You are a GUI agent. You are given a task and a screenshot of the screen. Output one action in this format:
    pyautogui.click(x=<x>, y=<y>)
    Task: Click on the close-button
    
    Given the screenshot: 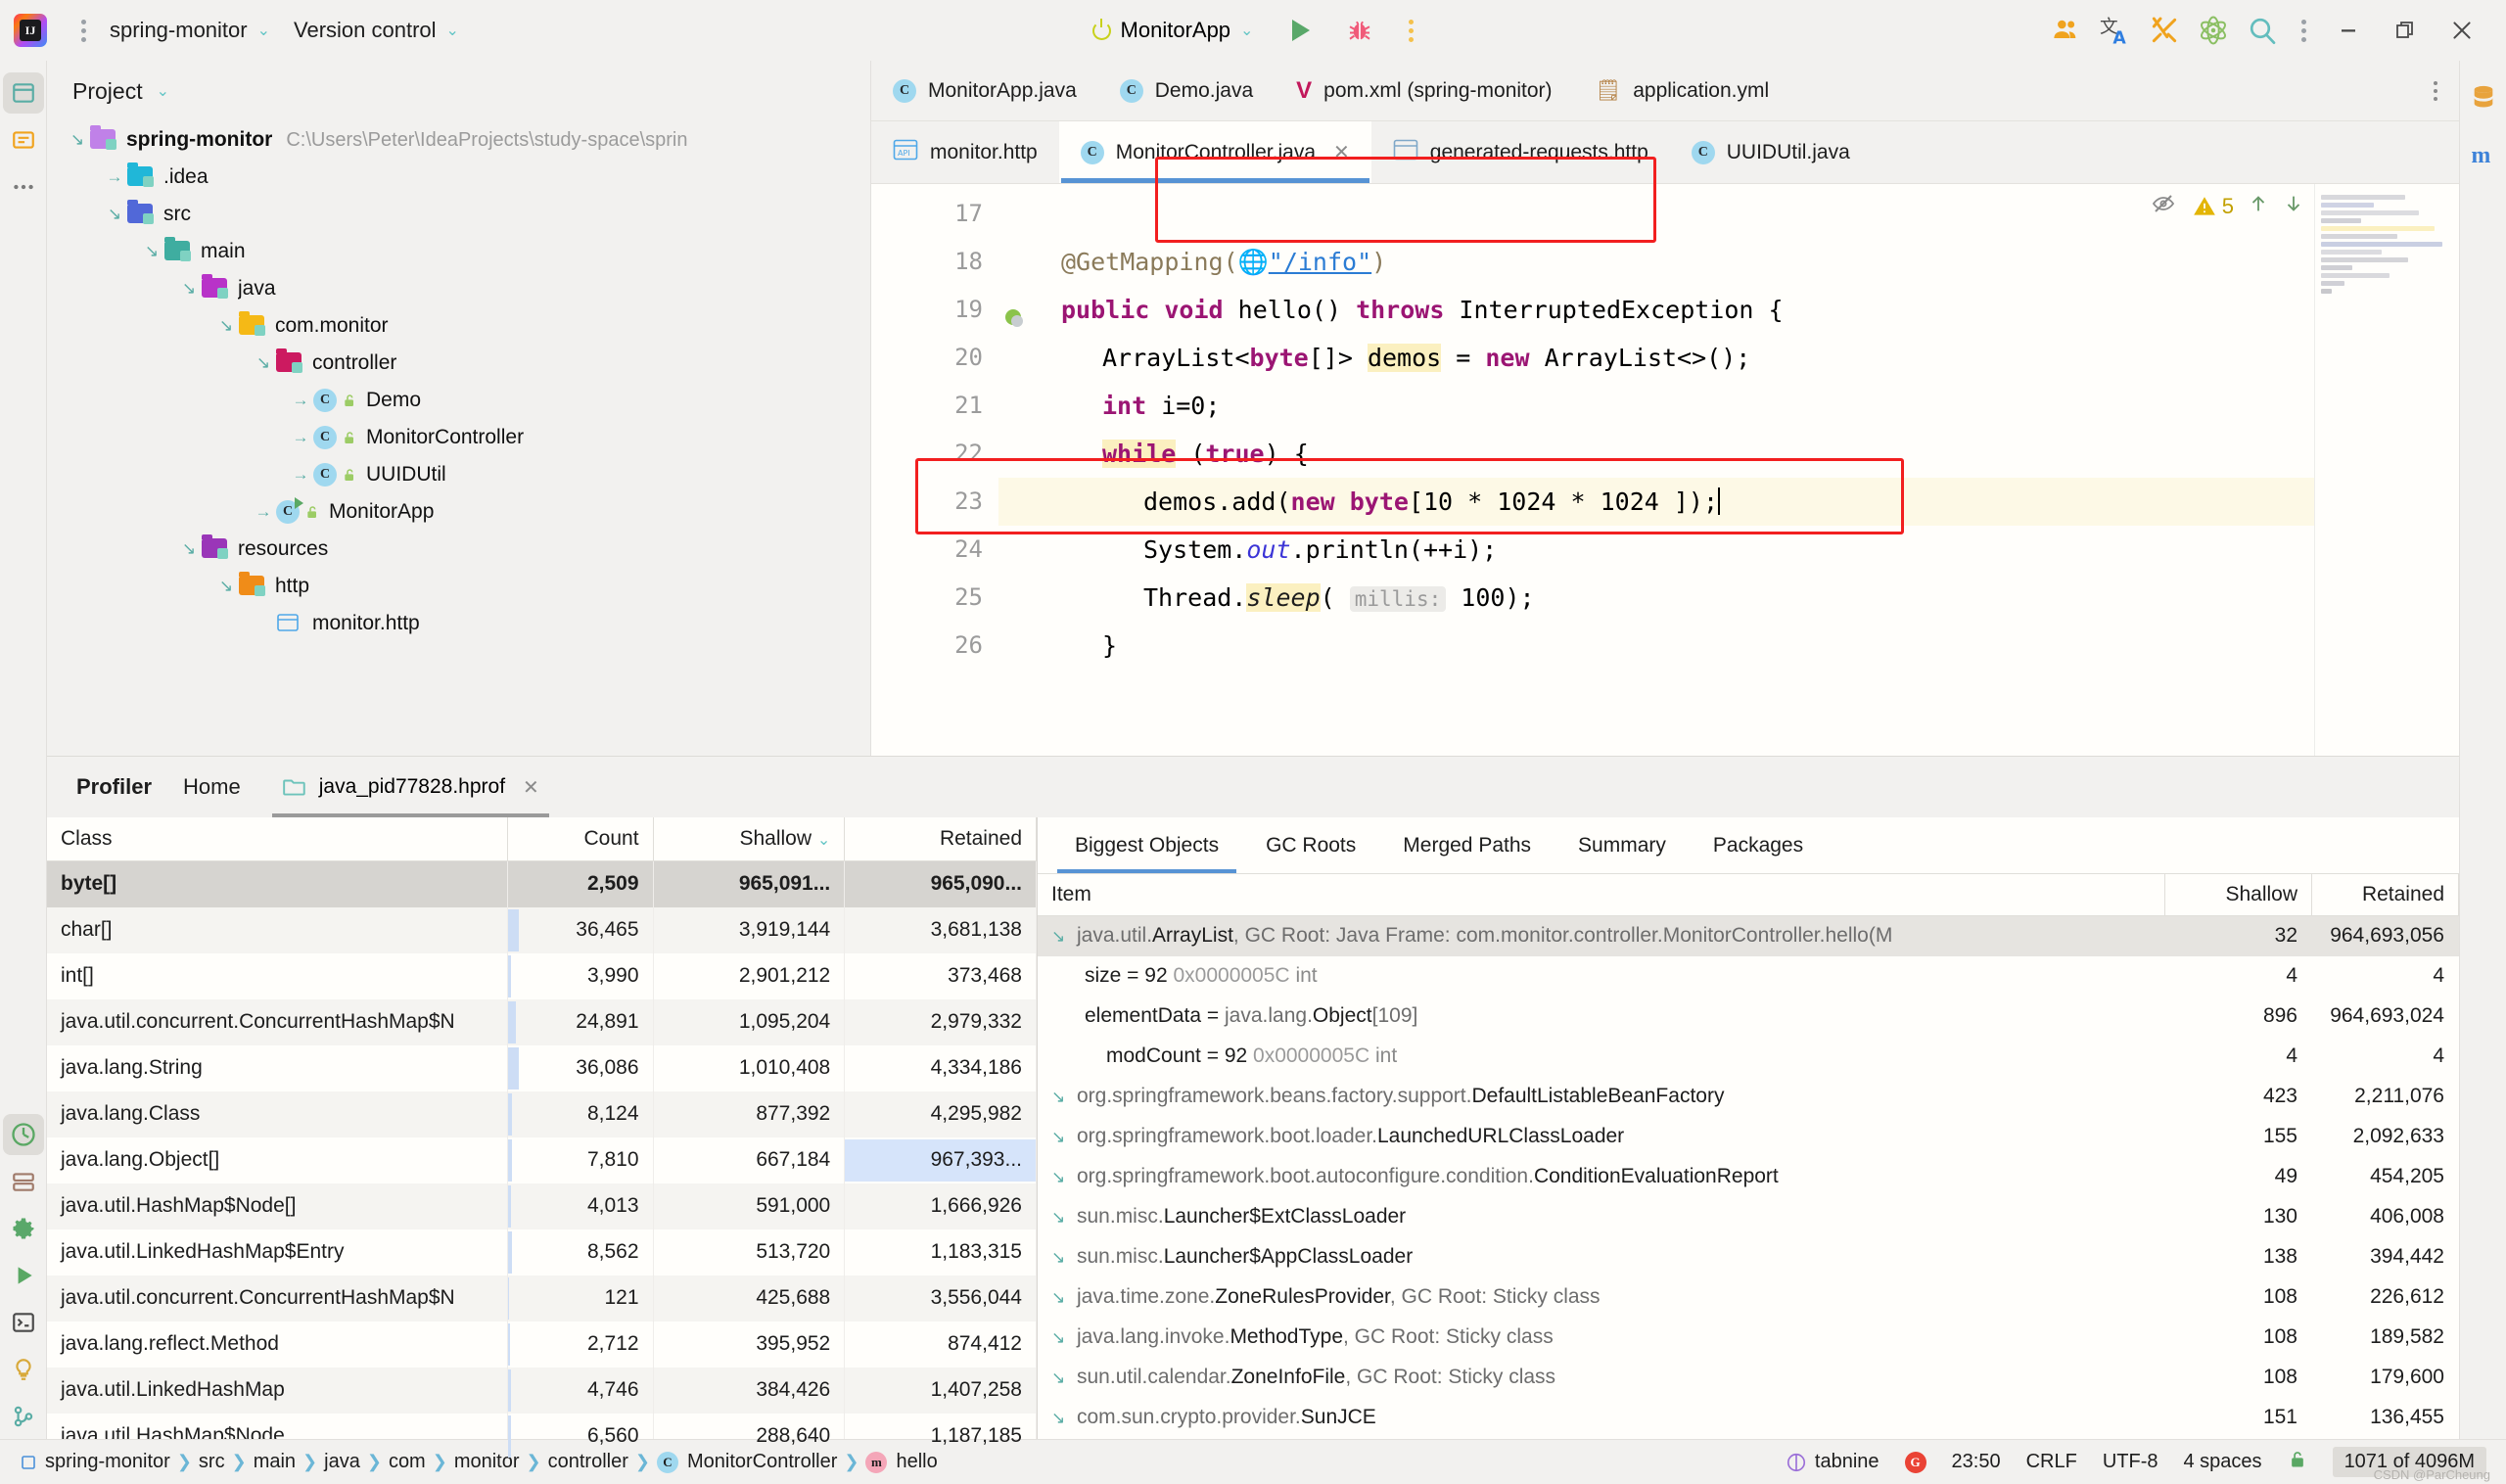 What is the action you would take?
    pyautogui.click(x=2462, y=30)
    